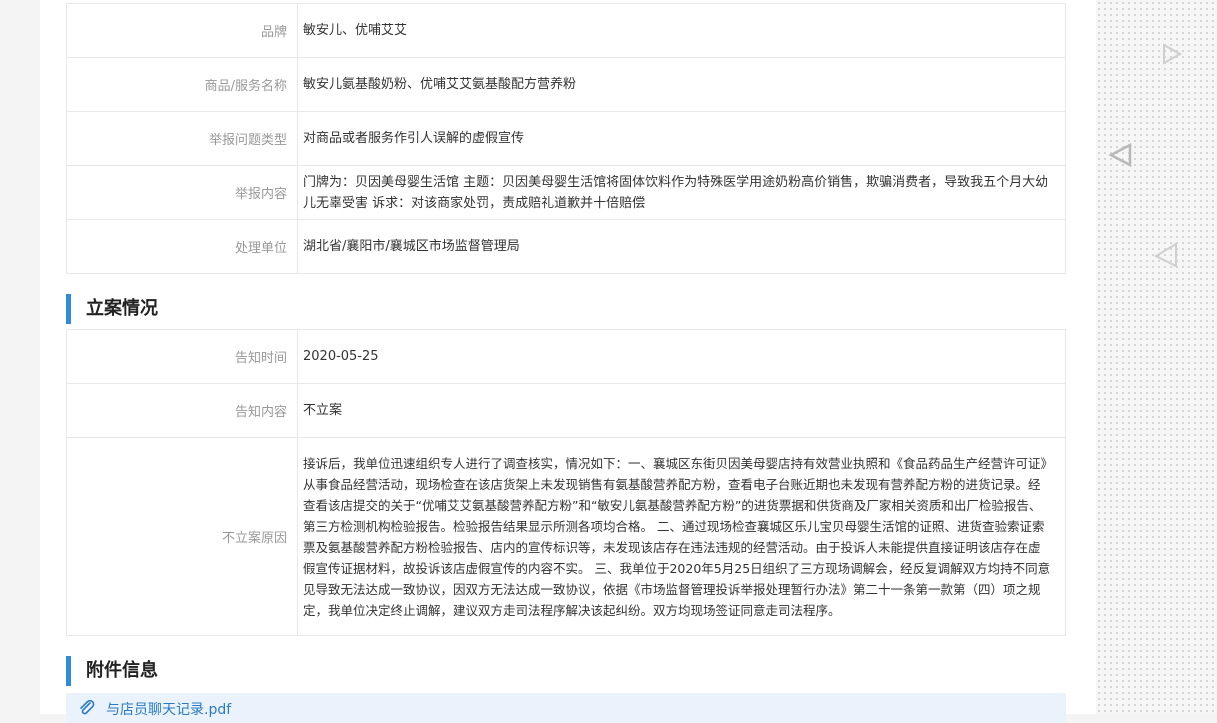 Image resolution: width=1217 pixels, height=723 pixels. I want to click on row-label: 举报问题类型, so click(182, 138).